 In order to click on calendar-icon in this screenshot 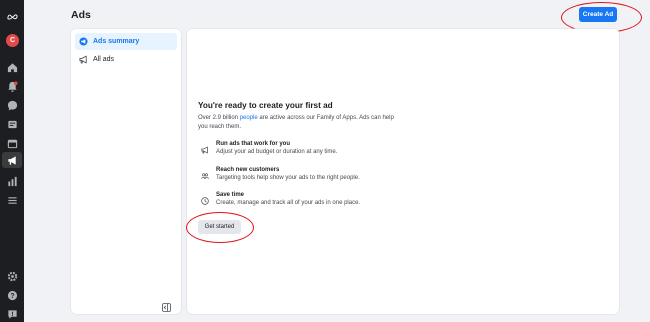, I will do `click(12, 143)`.